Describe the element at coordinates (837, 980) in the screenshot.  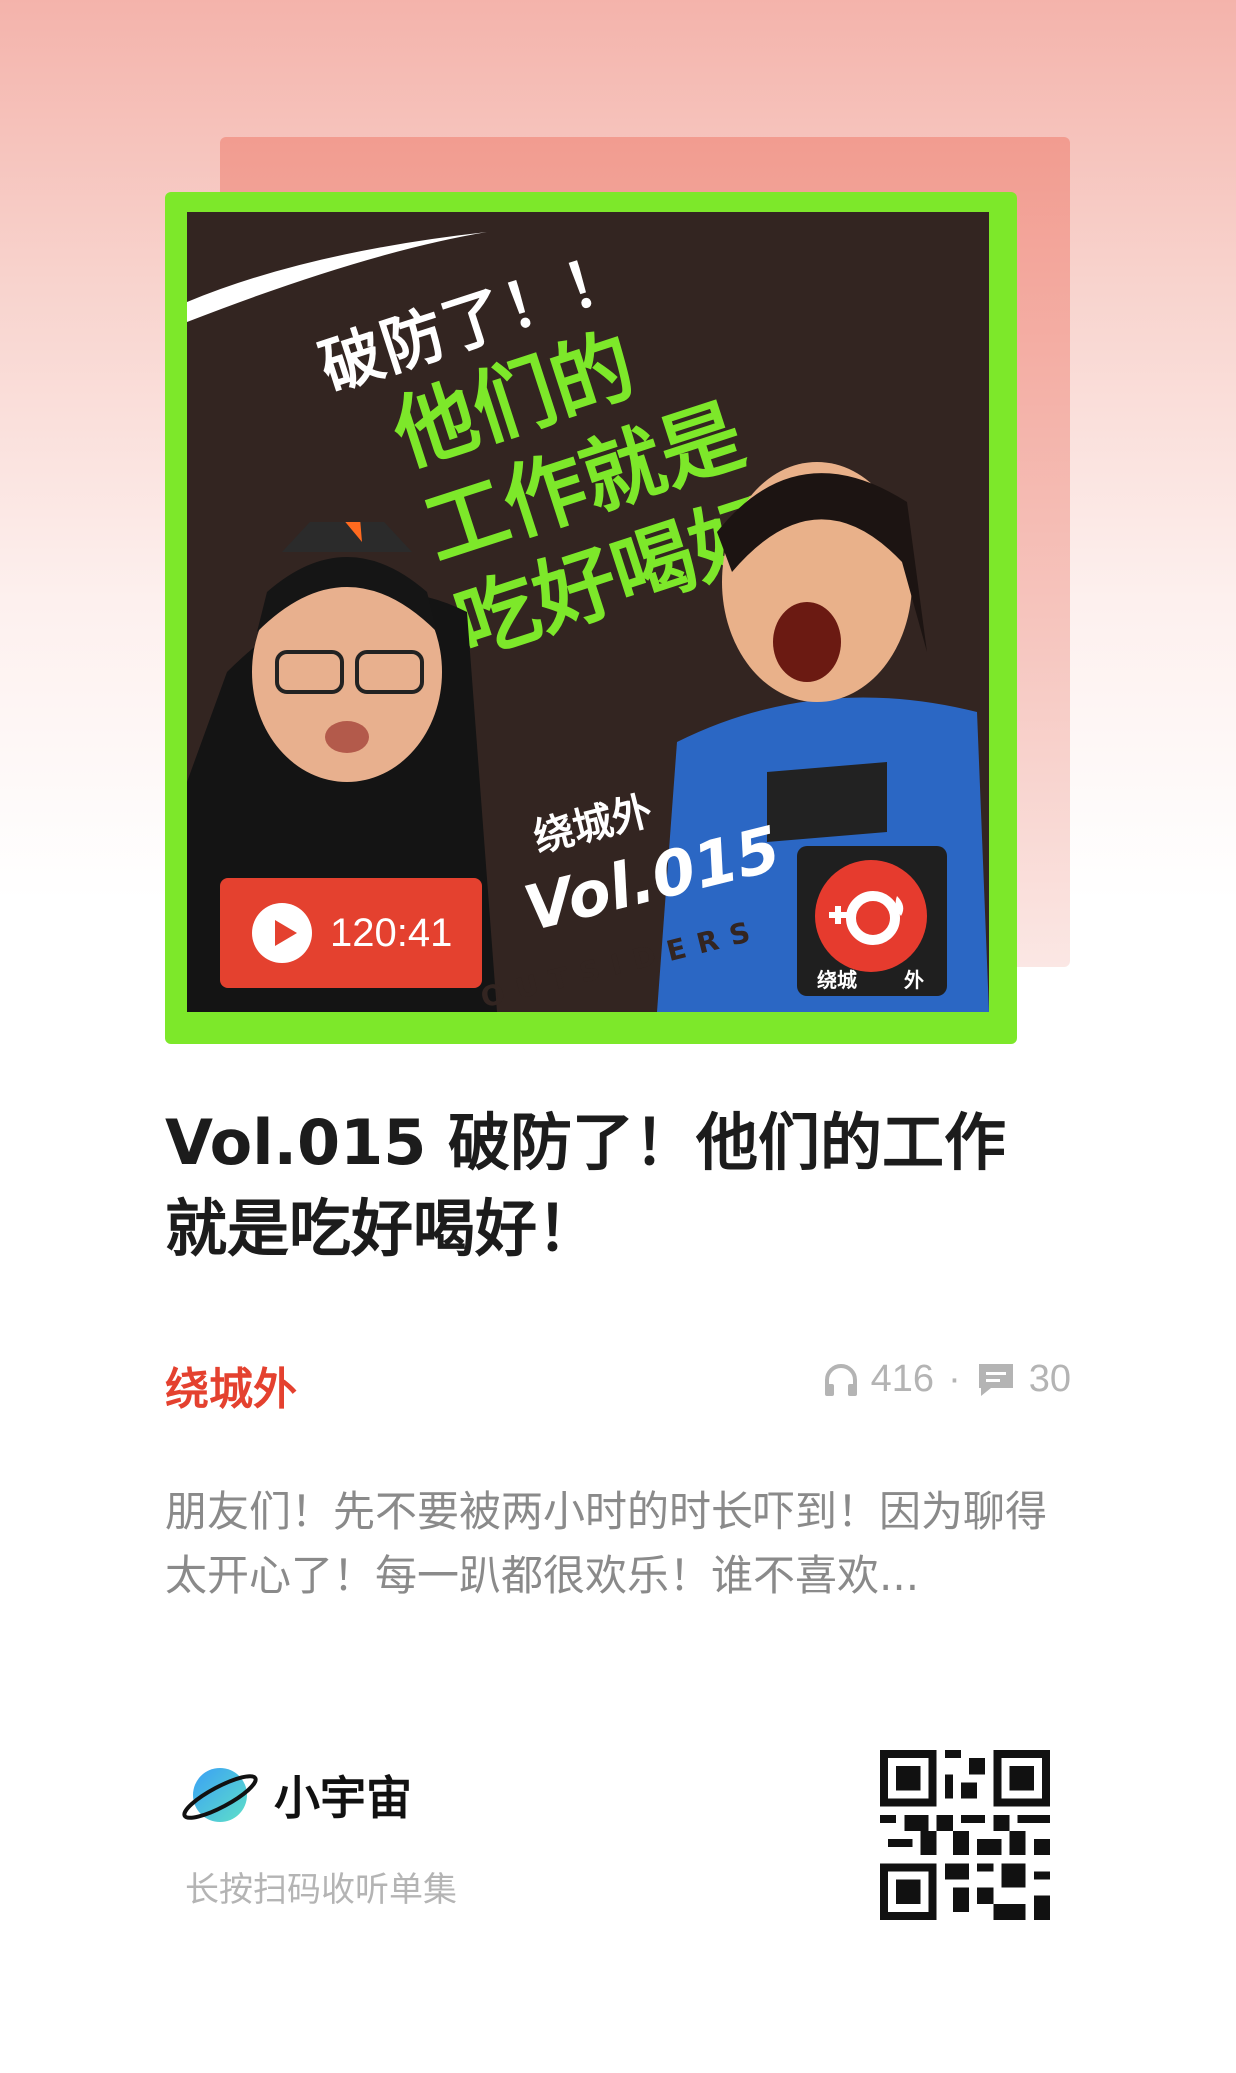
I see `logo-text-part: 绕城` at that location.